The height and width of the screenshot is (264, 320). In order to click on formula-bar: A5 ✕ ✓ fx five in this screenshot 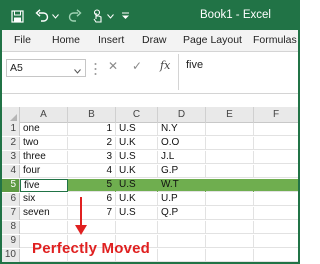, I will do `click(150, 73)`.